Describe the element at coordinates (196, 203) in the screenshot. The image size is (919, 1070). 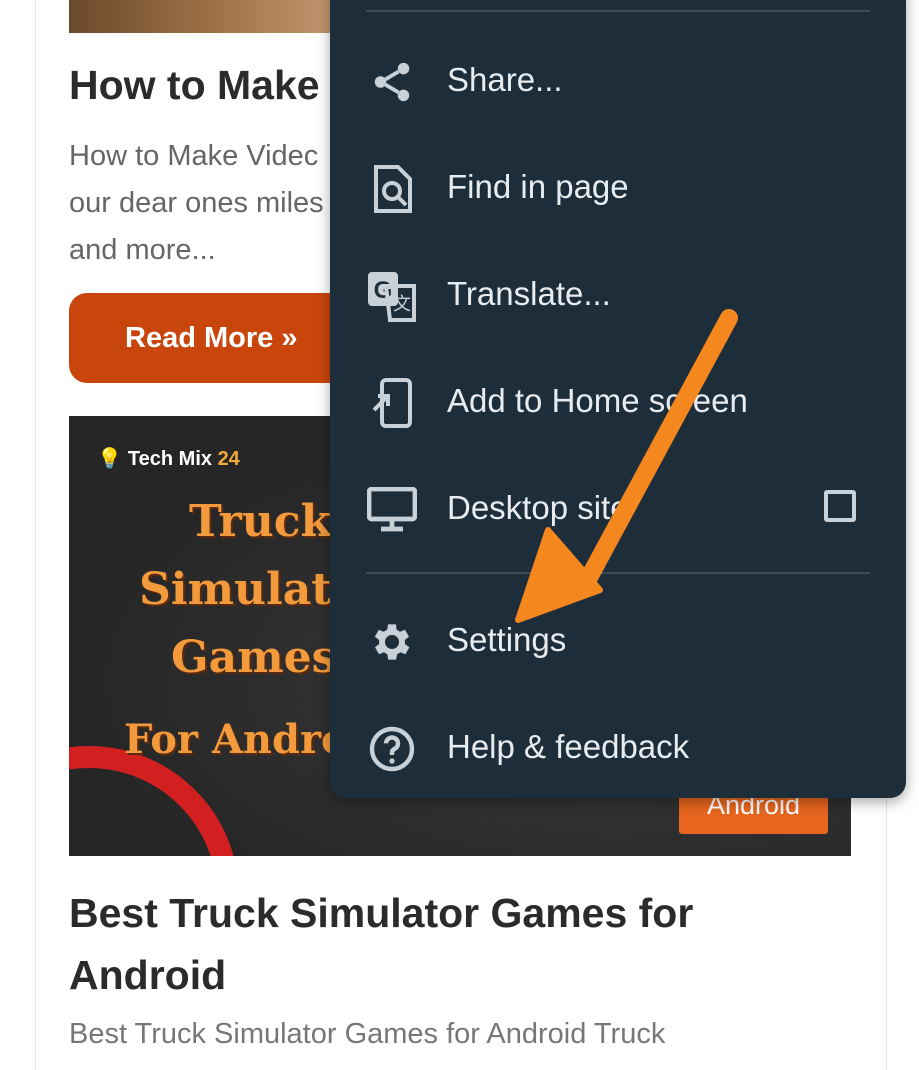
I see `excerpt-line: our dear ones miles` at that location.